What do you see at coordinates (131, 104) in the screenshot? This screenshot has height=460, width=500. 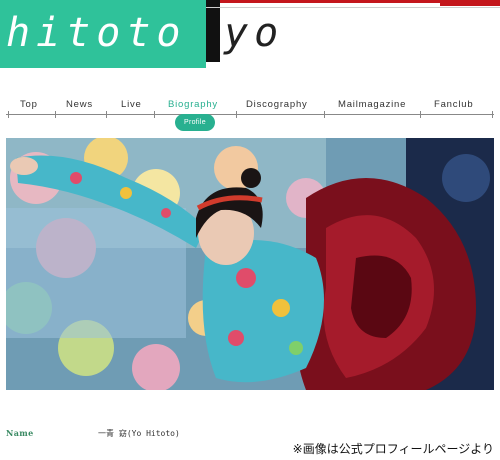 I see `nav-item-live: Live` at bounding box center [131, 104].